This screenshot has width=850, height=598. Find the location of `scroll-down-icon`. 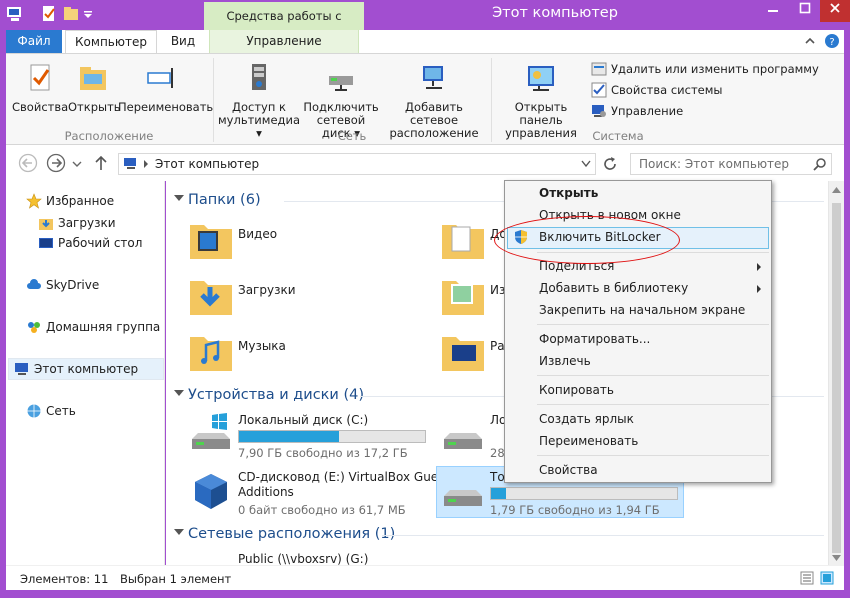

scroll-down-icon is located at coordinates (836, 558).